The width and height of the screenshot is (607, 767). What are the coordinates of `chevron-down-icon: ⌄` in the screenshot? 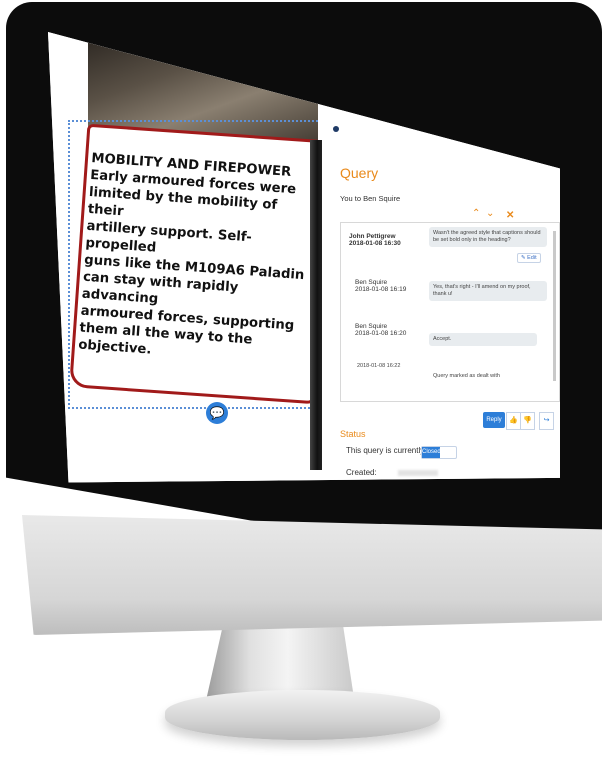 It's located at (490, 213).